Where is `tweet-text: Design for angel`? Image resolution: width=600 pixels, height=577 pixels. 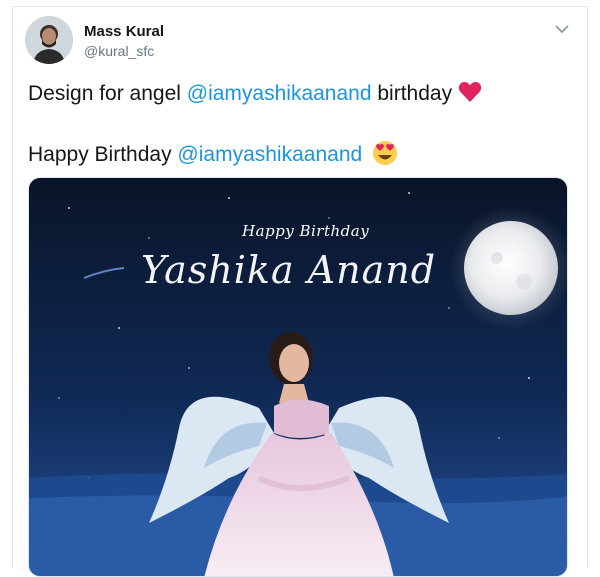
tweet-text: Design for angel is located at coordinates (107, 93).